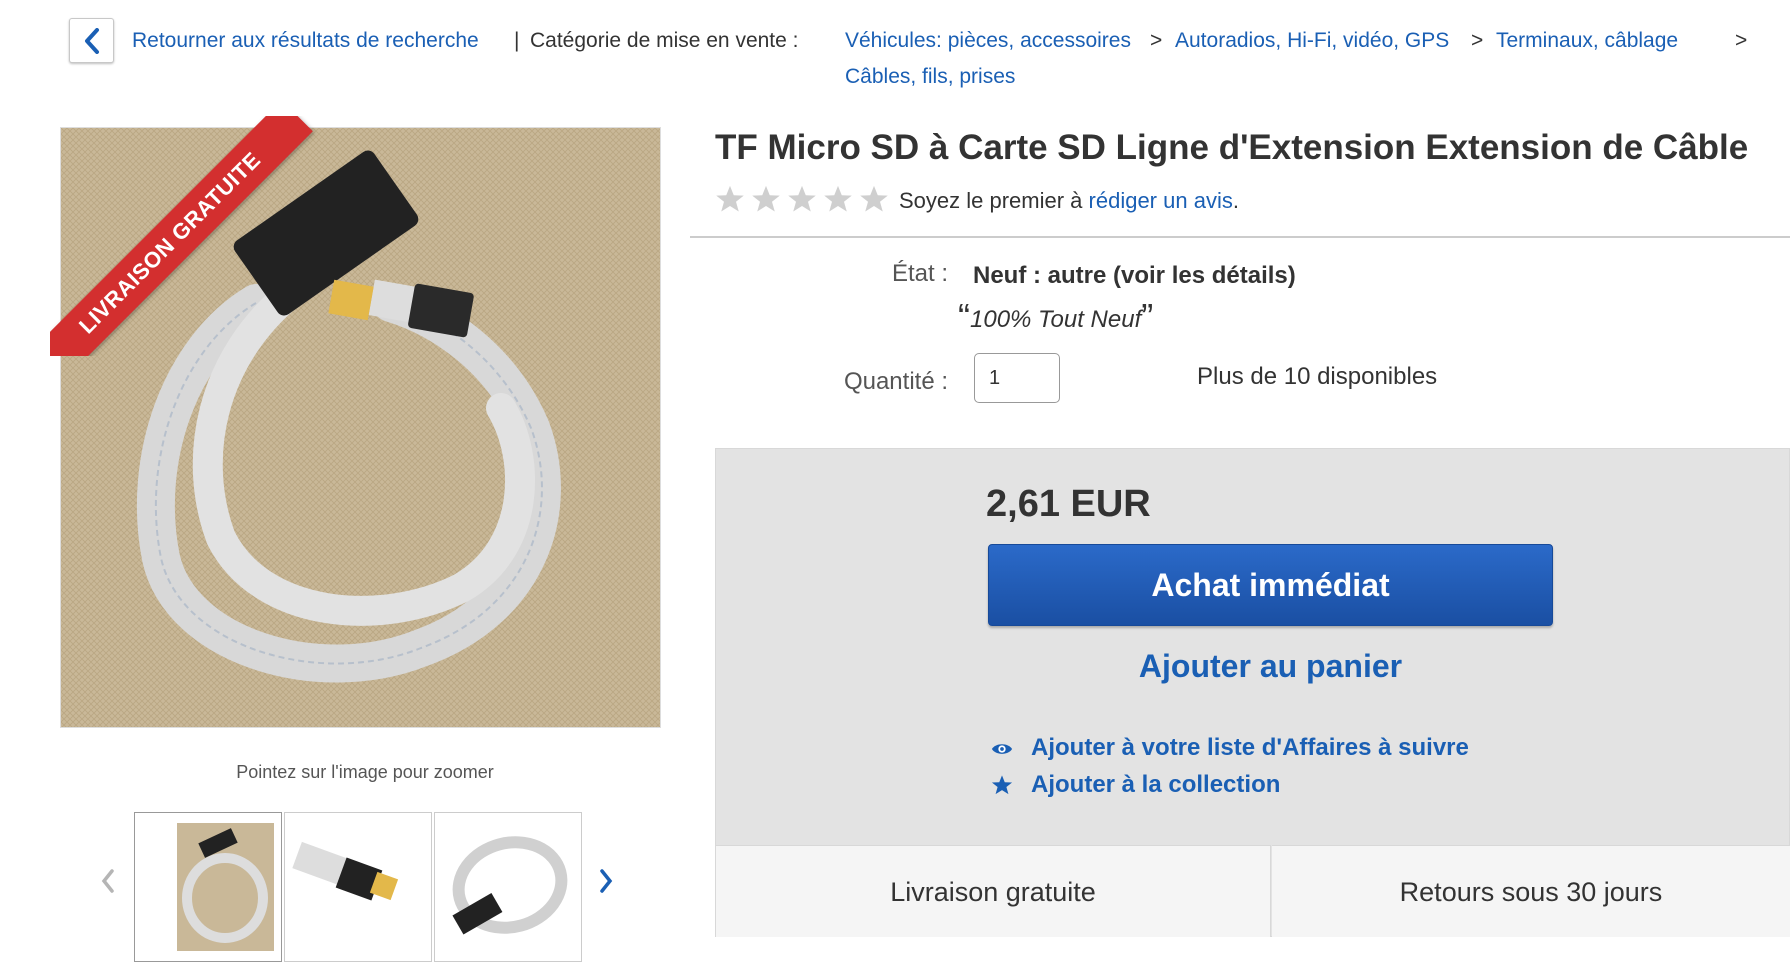 This screenshot has height=976, width=1790. I want to click on rating-stars, so click(802, 199).